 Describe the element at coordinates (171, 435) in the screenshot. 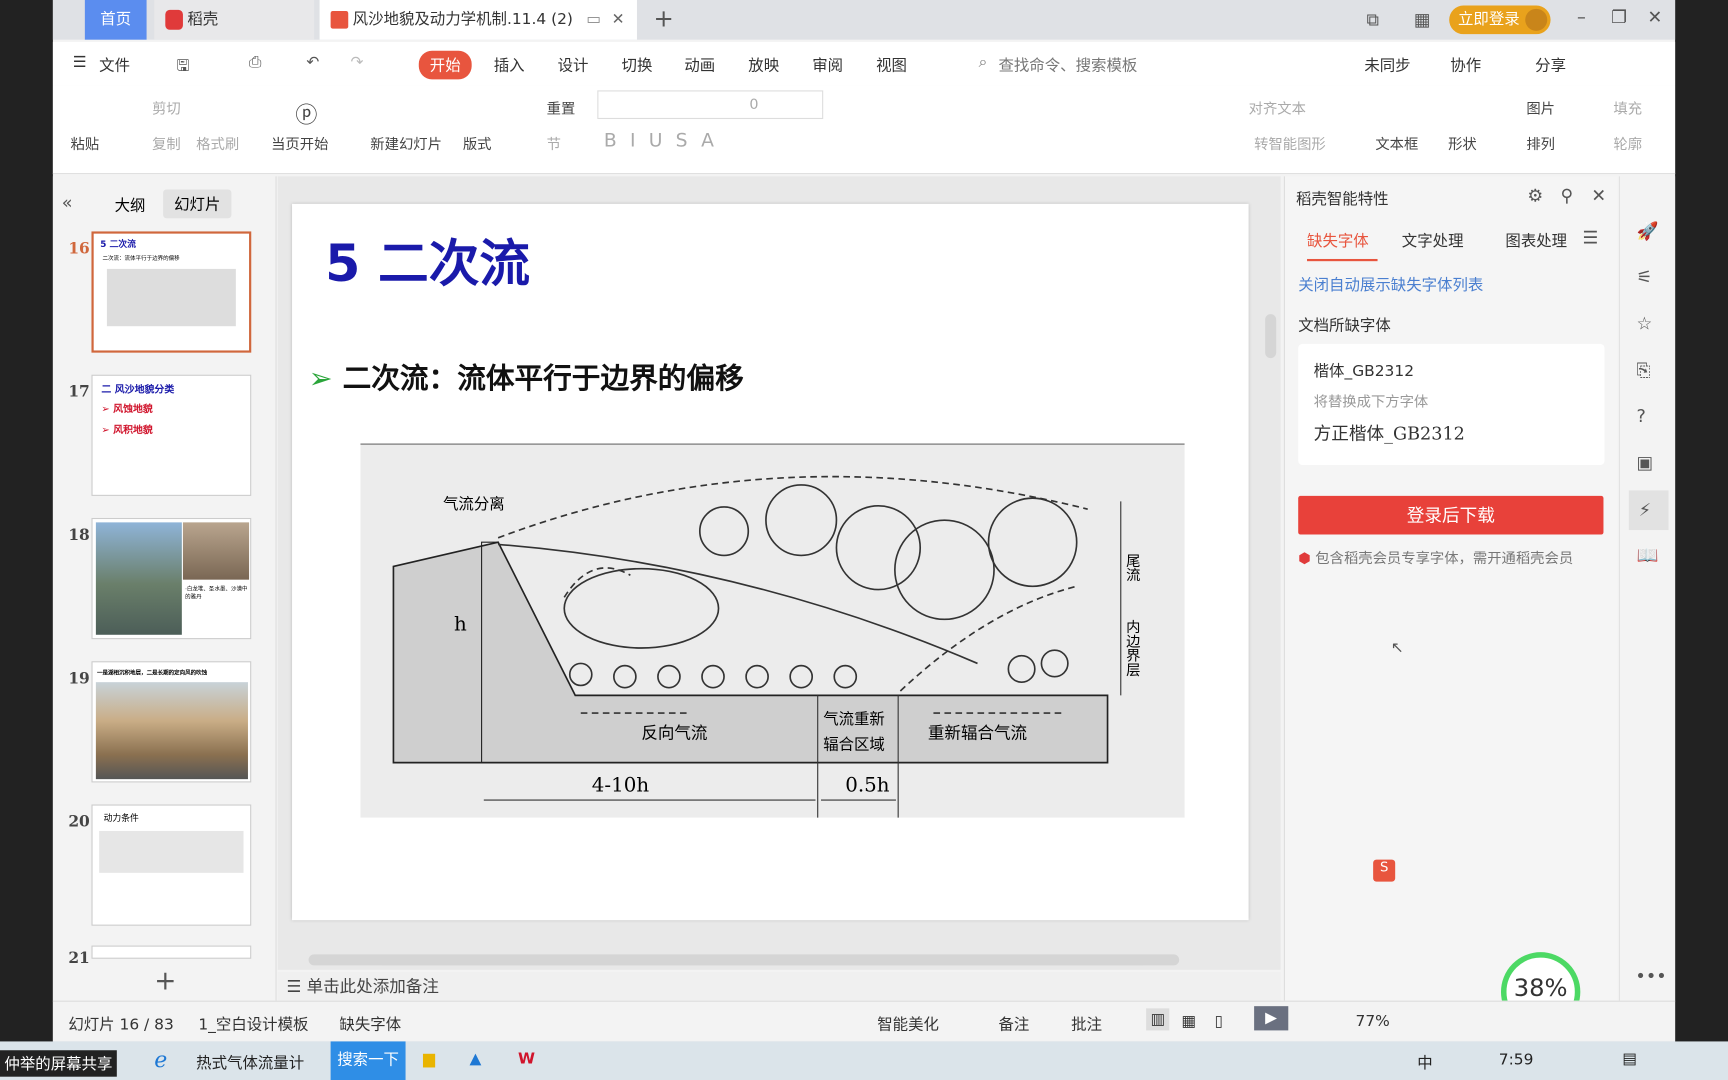

I see `slide-thumb-17: 二 风沙地貌分类 ➢ 风蚀地貌 ➢ 风积地貌` at that location.